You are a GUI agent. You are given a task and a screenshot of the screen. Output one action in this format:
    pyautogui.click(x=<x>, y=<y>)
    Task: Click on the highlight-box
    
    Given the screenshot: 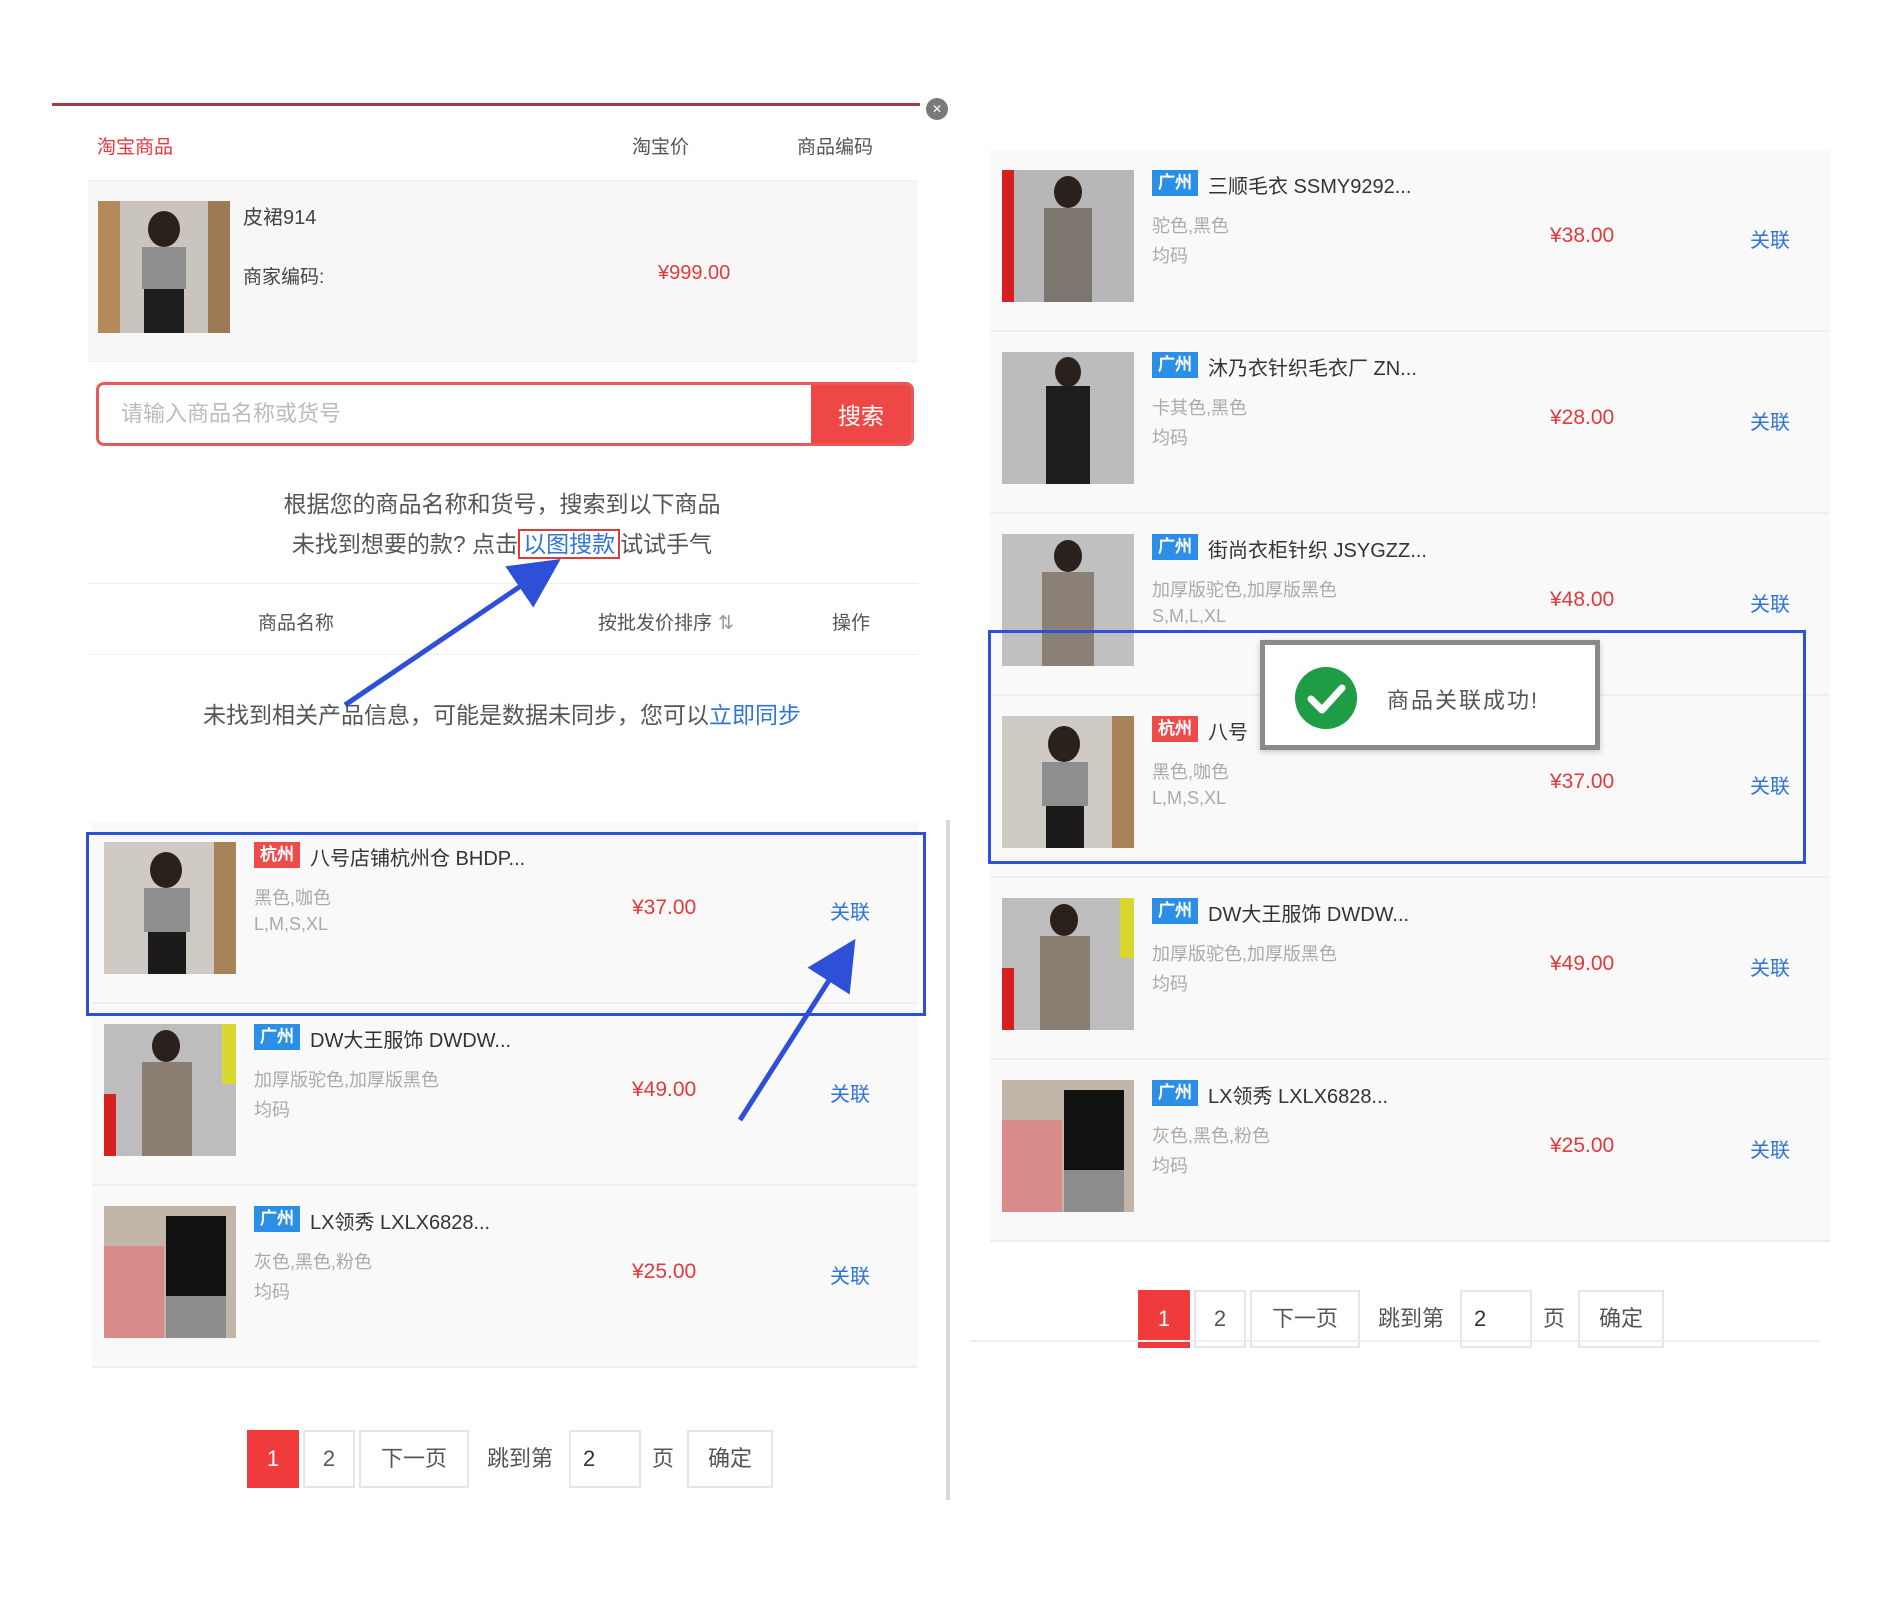 What is the action you would take?
    pyautogui.click(x=506, y=924)
    